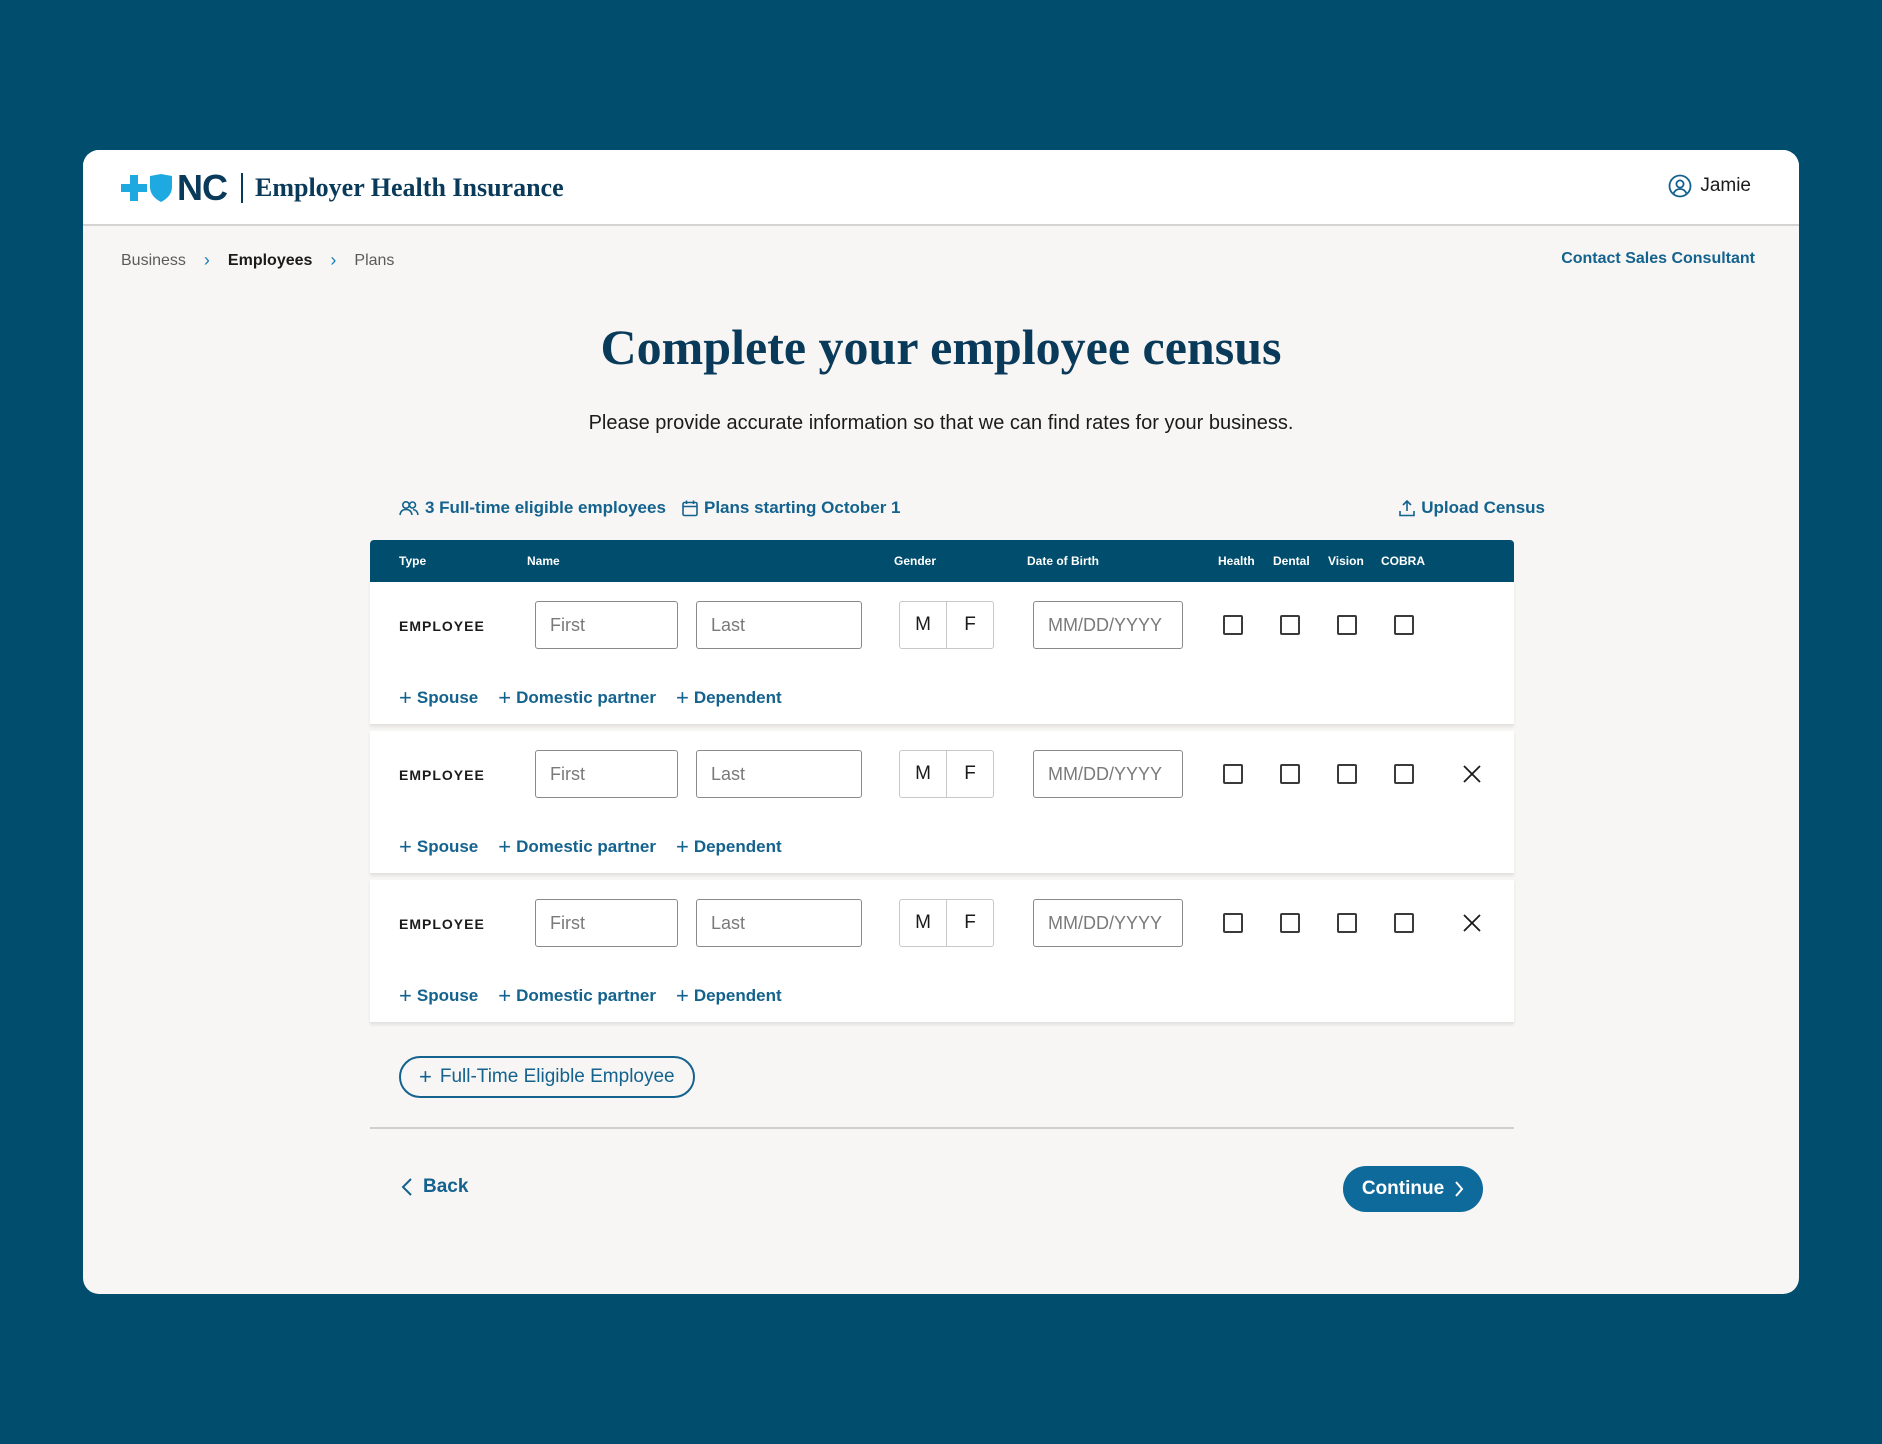 The height and width of the screenshot is (1444, 1882). Describe the element at coordinates (1483, 507) in the screenshot. I see `upload-census-label: Upload Census` at that location.